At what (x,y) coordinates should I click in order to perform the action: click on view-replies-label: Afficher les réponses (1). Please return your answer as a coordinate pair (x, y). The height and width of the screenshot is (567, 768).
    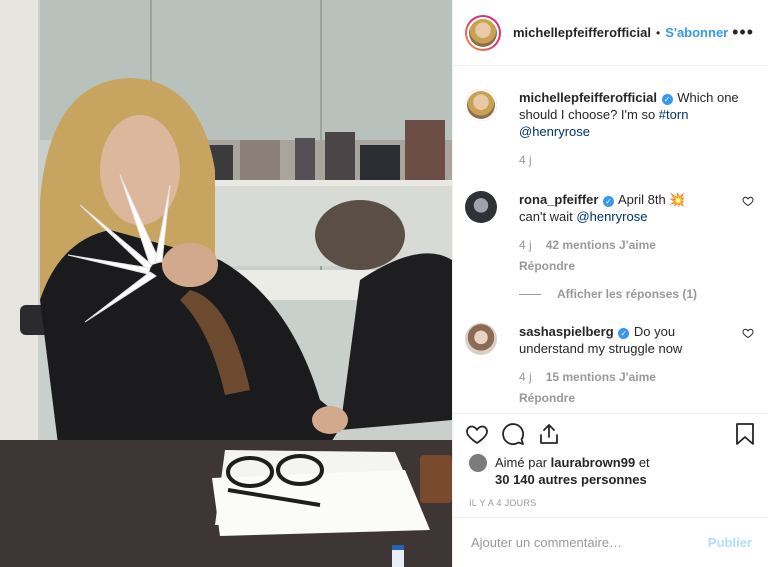
    Looking at the image, I should click on (627, 294).